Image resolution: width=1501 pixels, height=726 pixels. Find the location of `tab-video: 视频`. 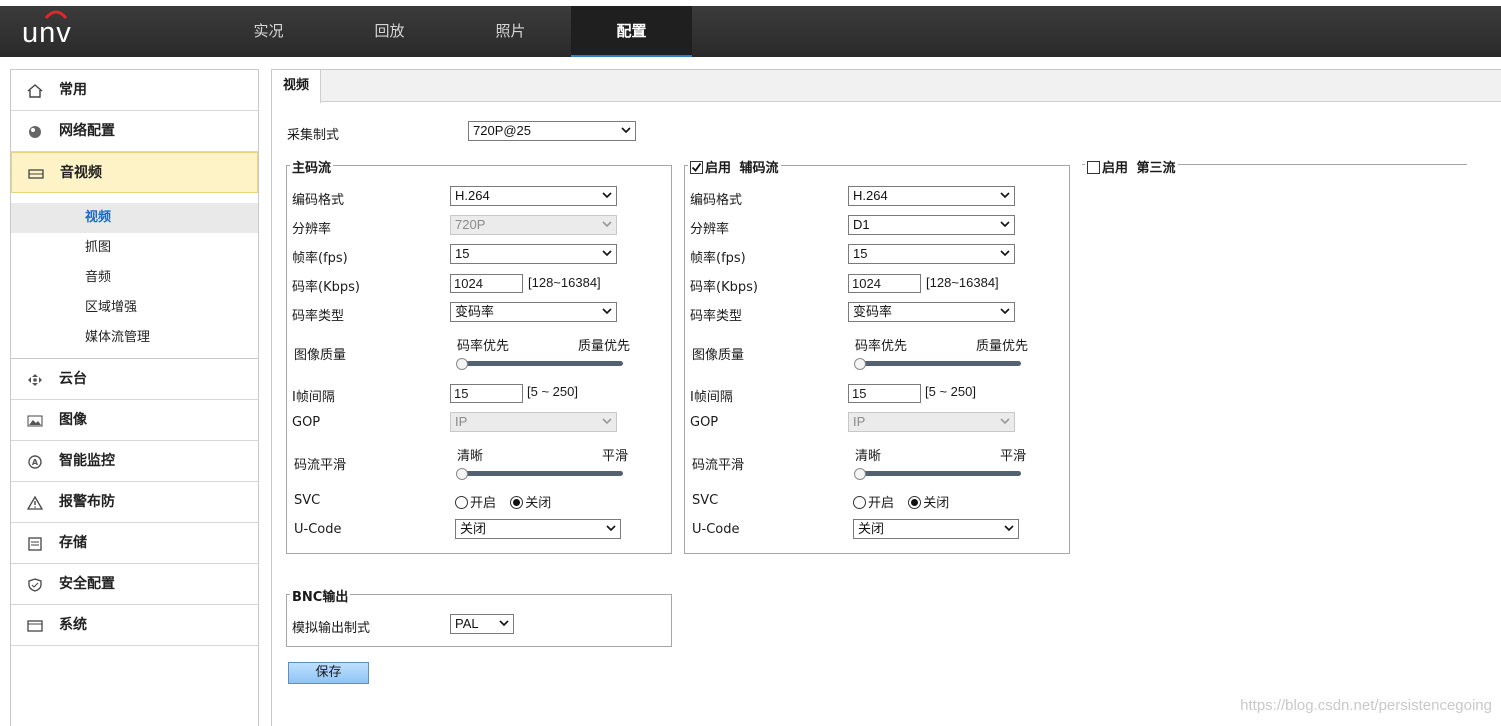

tab-video: 视频 is located at coordinates (296, 86).